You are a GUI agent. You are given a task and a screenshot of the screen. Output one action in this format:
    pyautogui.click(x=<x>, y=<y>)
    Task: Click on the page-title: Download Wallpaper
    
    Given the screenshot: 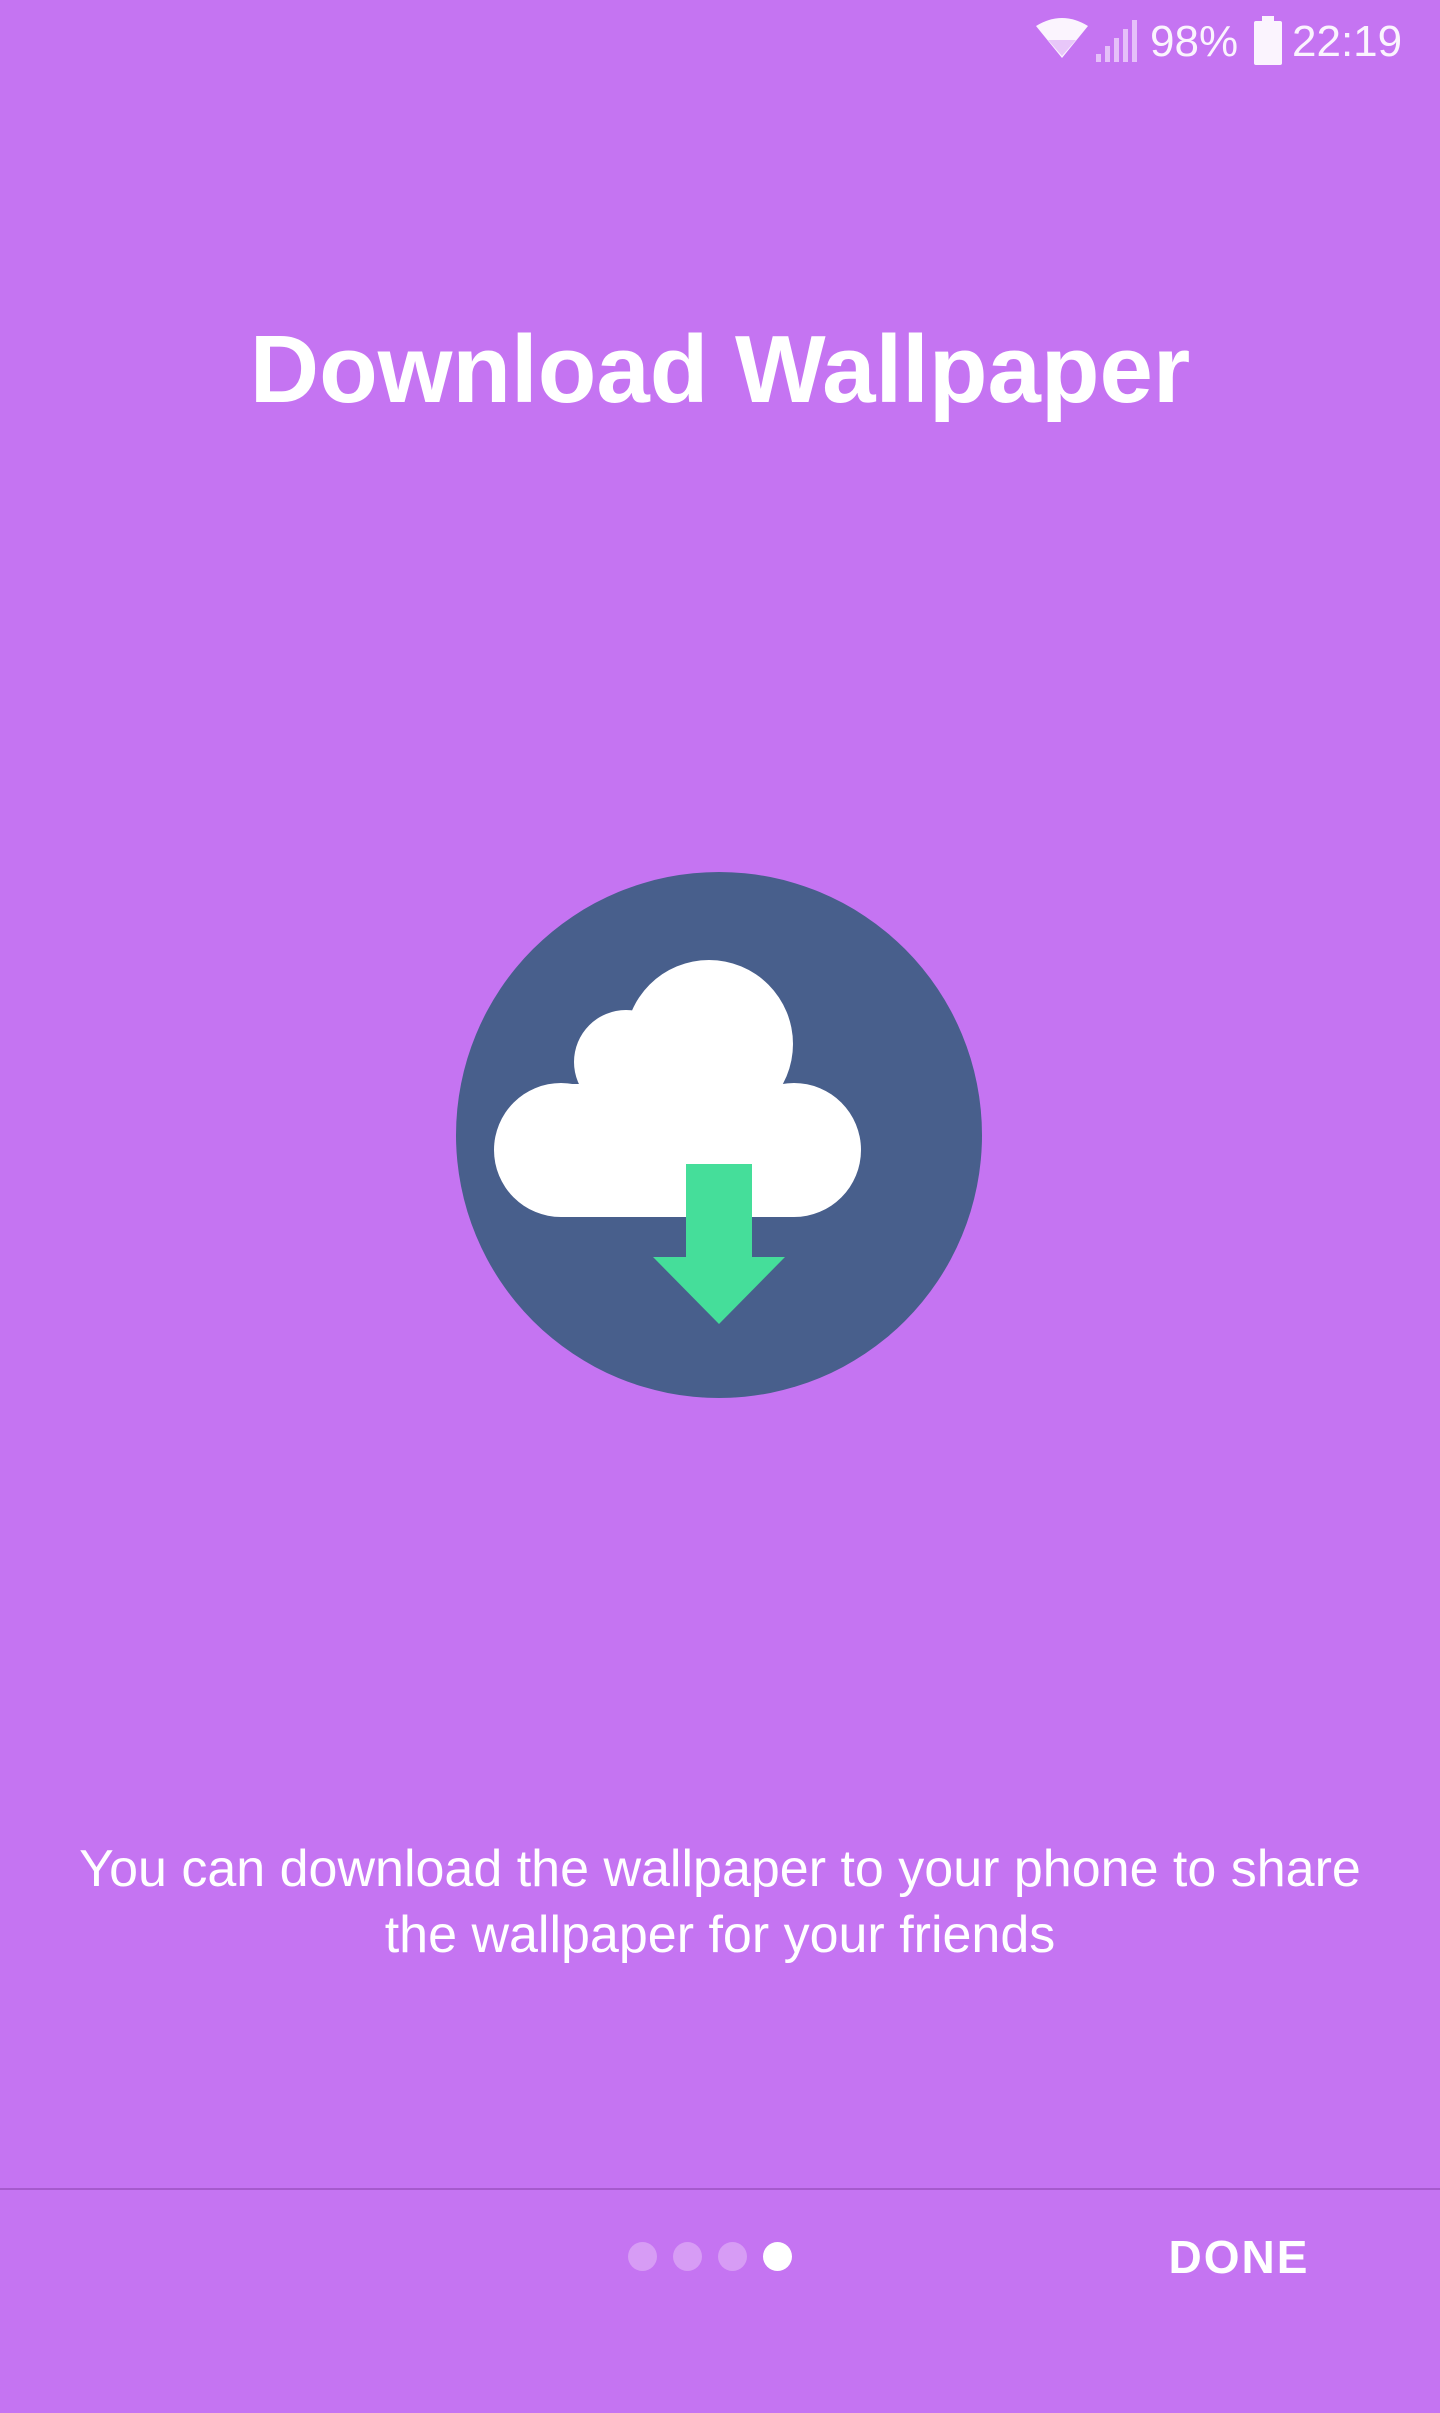 What is the action you would take?
    pyautogui.click(x=720, y=369)
    